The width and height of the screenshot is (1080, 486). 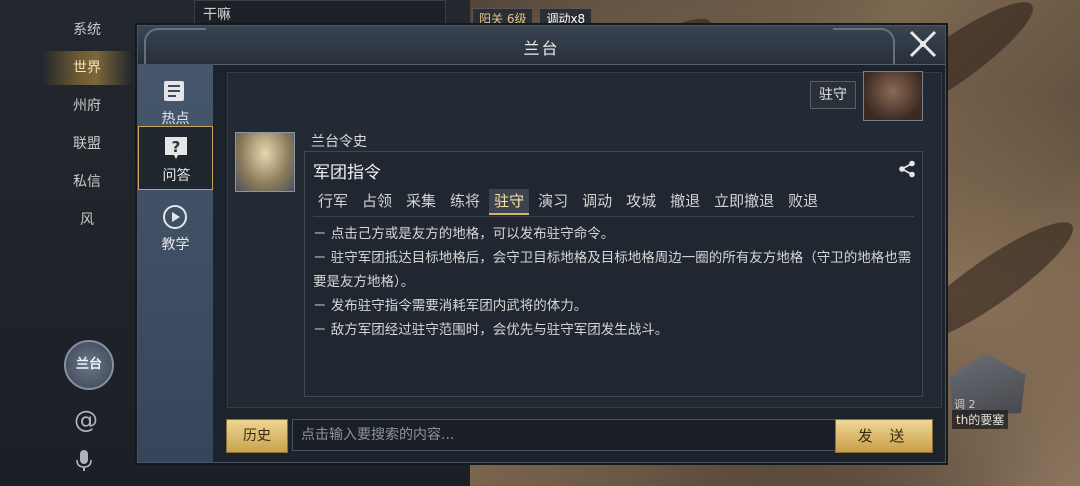 I want to click on tab-dispatch: 调动, so click(x=597, y=202).